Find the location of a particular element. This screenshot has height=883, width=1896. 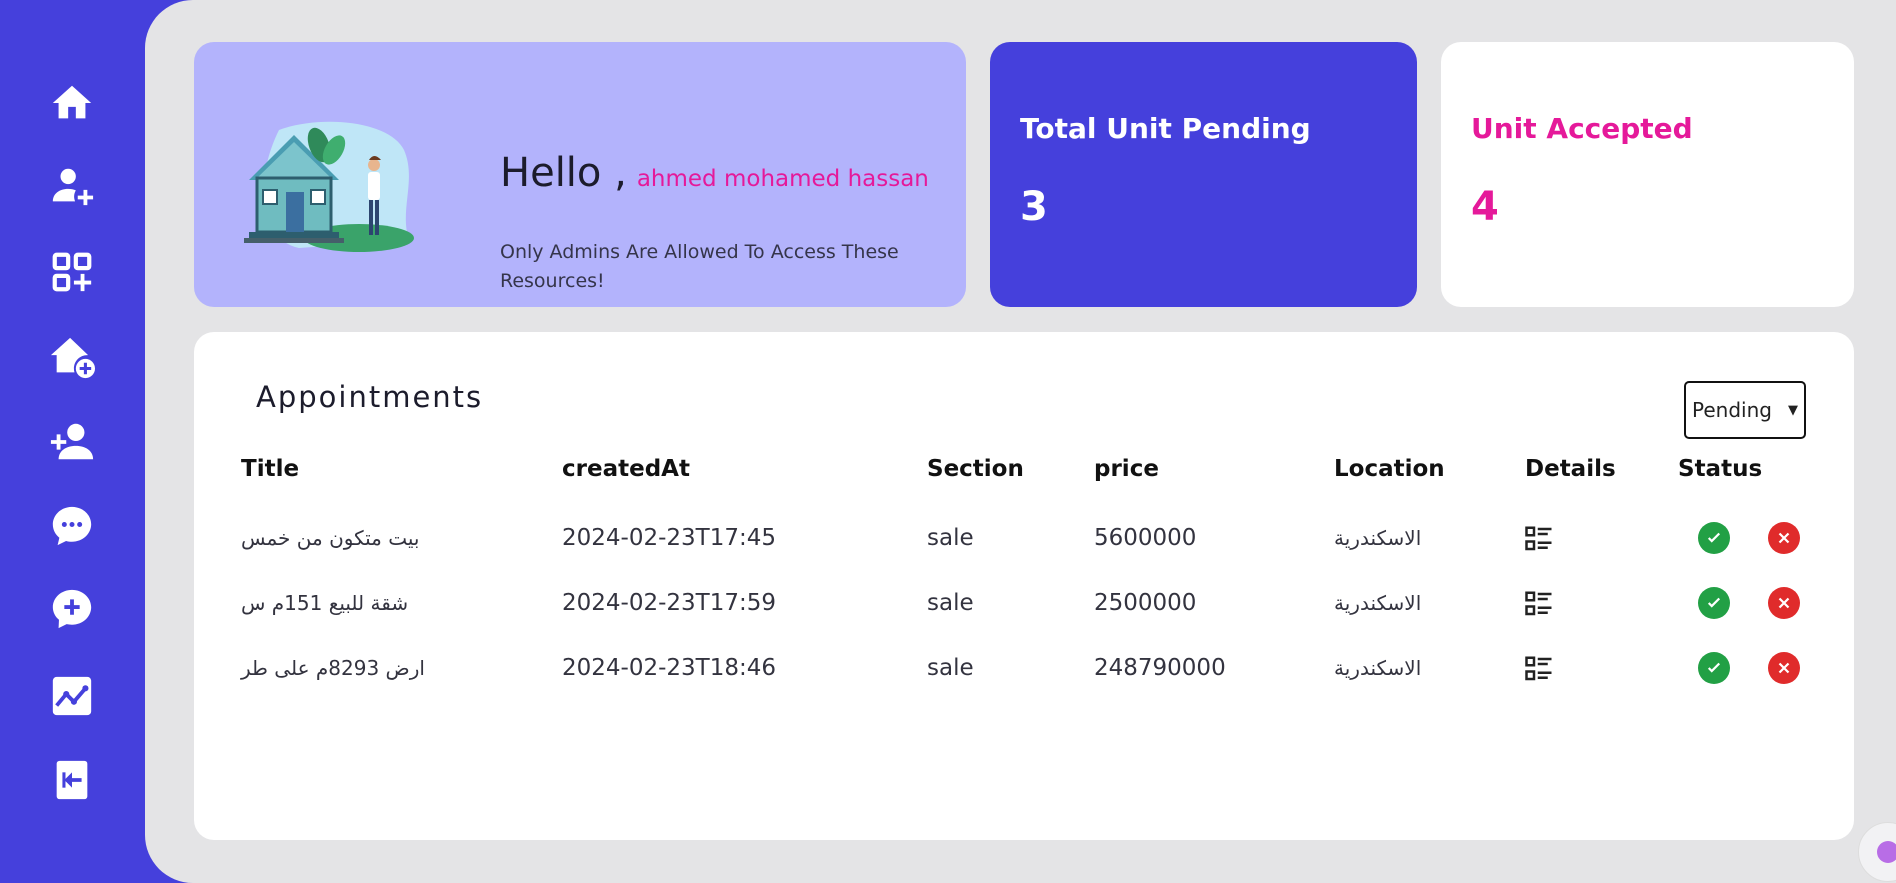

pending-units-label: Total Unit Pending is located at coordinates (1165, 128).